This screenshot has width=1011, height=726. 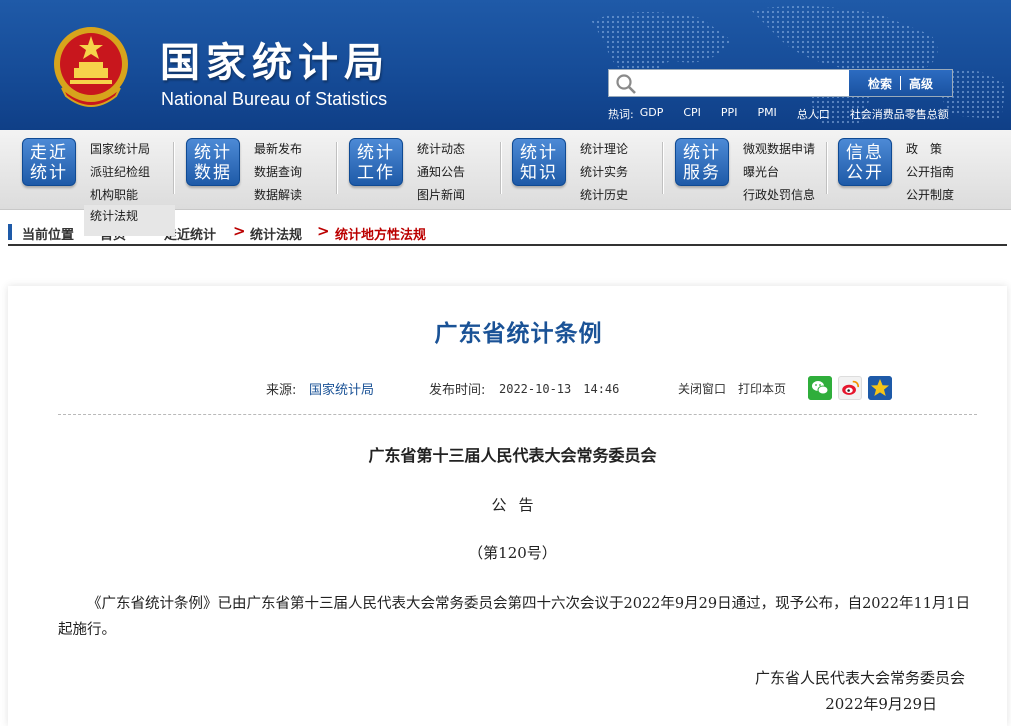 I want to click on document-number: （第120号）, so click(x=512, y=553).